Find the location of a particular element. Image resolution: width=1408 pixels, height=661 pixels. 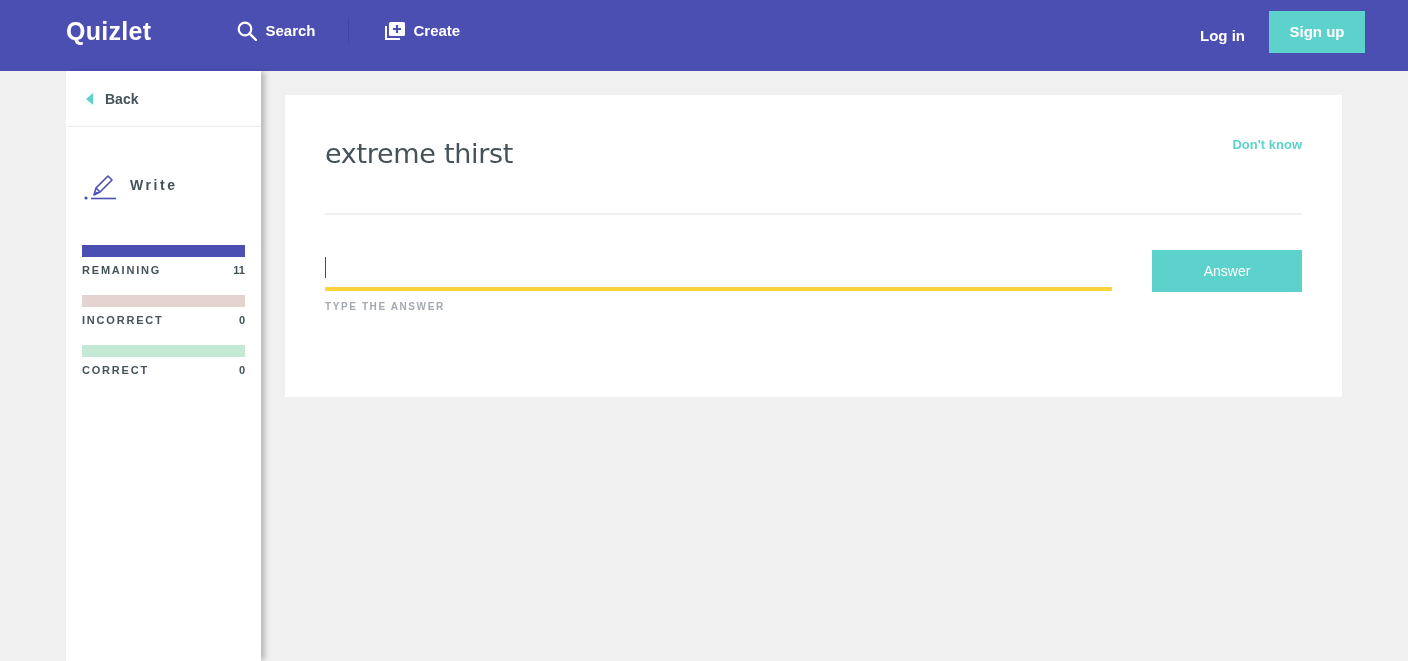

login-link: Log in is located at coordinates (1222, 35).